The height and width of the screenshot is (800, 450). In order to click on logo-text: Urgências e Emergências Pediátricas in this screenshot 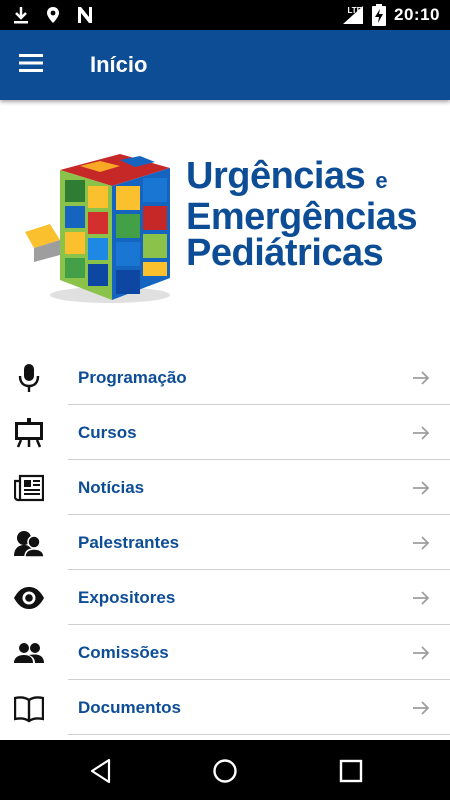, I will do `click(302, 214)`.